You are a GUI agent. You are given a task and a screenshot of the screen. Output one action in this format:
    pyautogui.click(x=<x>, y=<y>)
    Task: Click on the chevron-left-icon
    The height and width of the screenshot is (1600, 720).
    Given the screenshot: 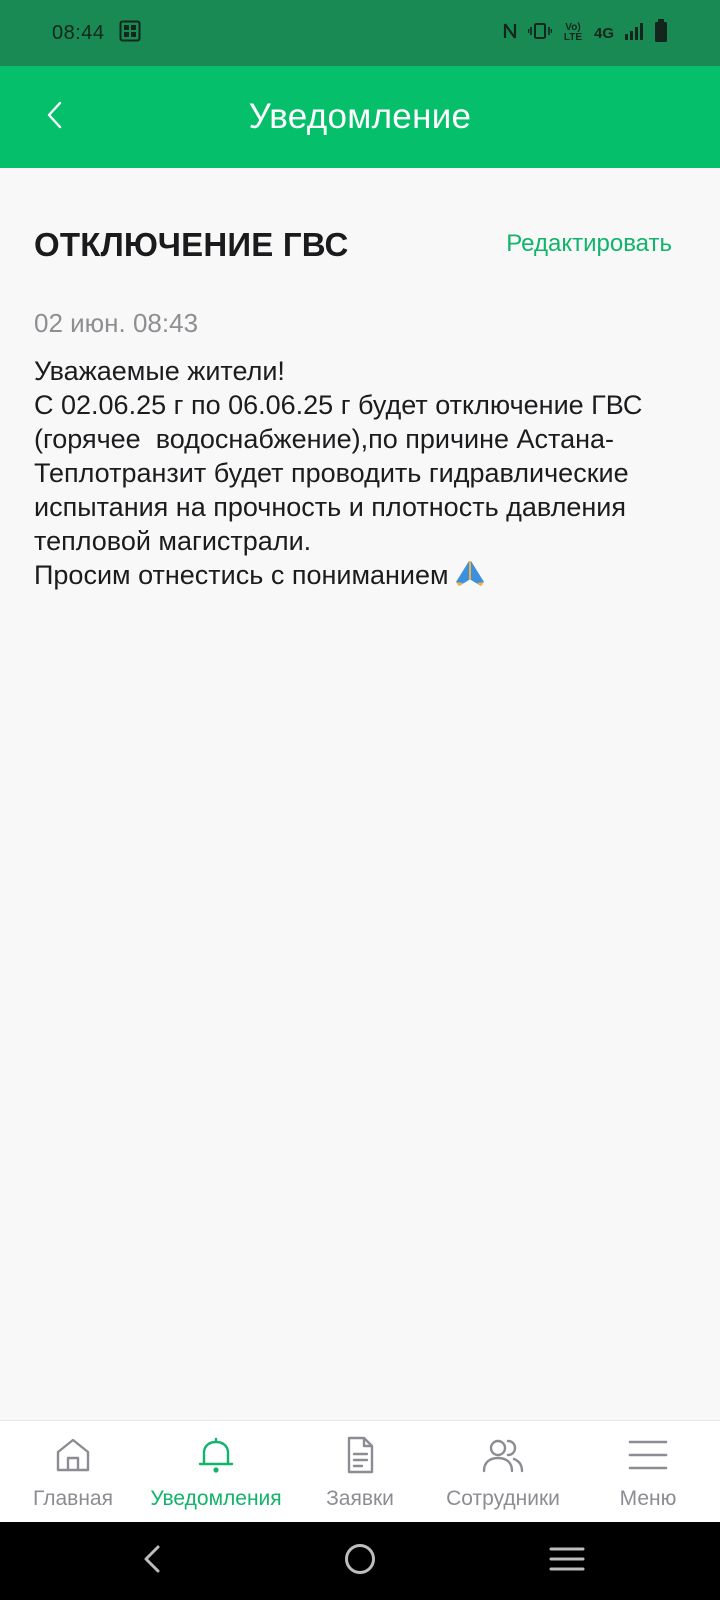 What is the action you would take?
    pyautogui.click(x=55, y=117)
    